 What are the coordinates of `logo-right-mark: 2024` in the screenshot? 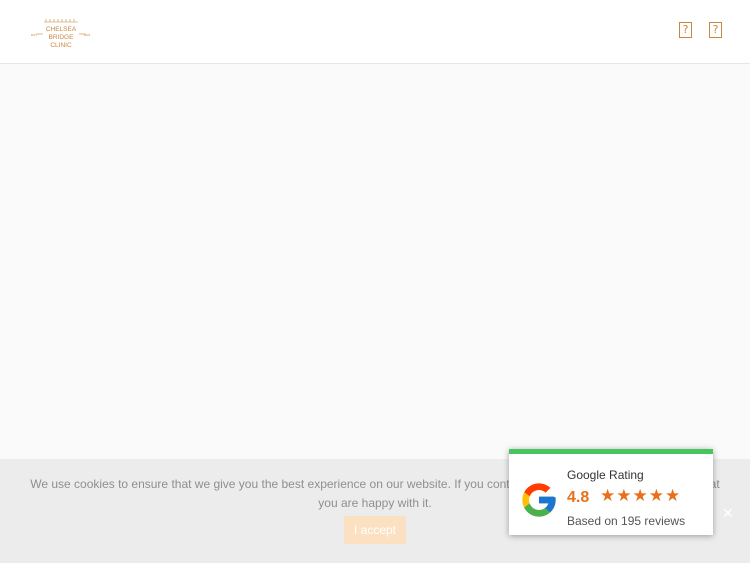 It's located at (87, 35).